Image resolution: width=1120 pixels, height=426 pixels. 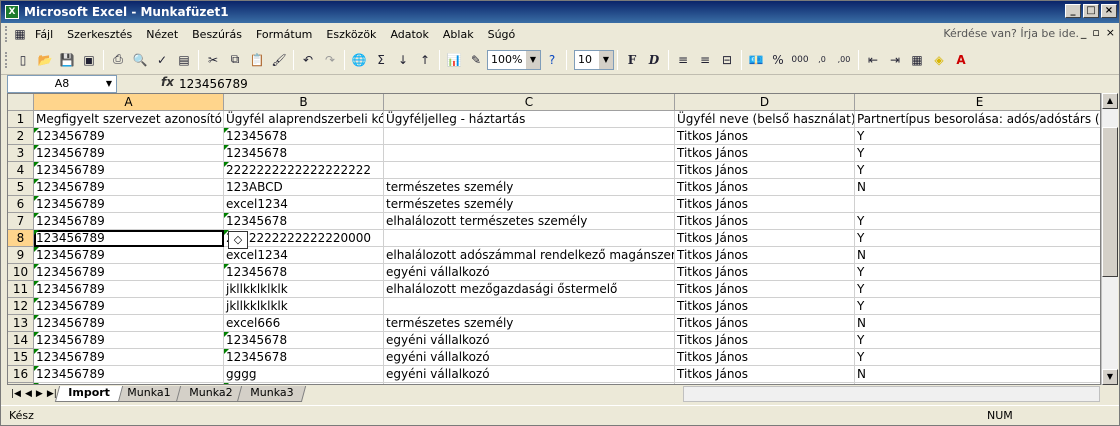 I want to click on decrease-indent-icon: ⇤, so click(x=873, y=60).